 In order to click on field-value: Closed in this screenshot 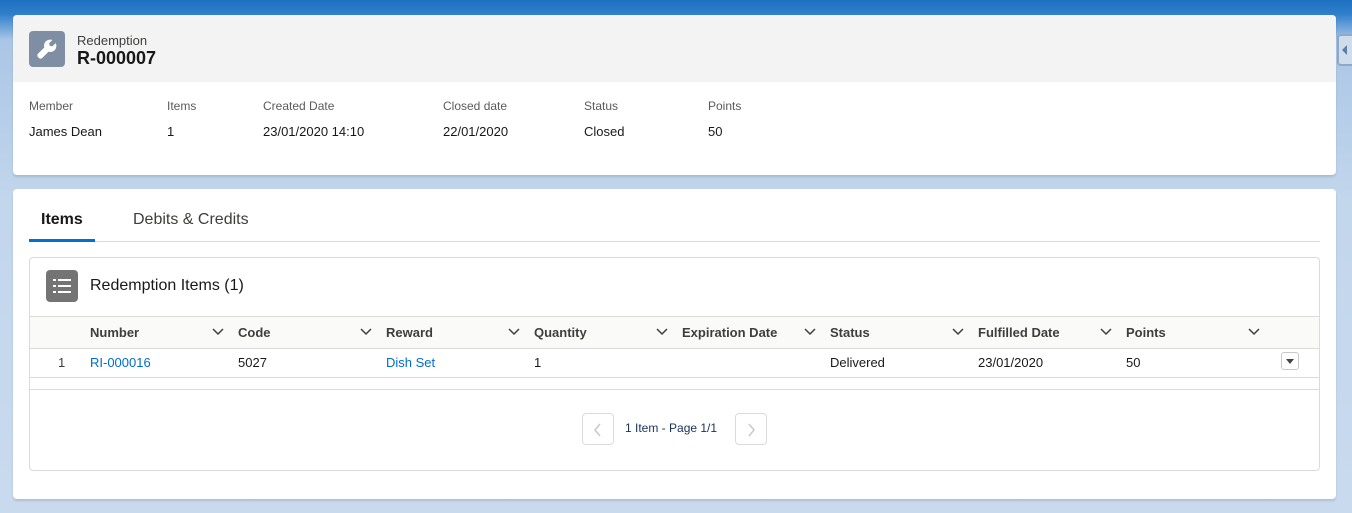, I will do `click(604, 131)`.